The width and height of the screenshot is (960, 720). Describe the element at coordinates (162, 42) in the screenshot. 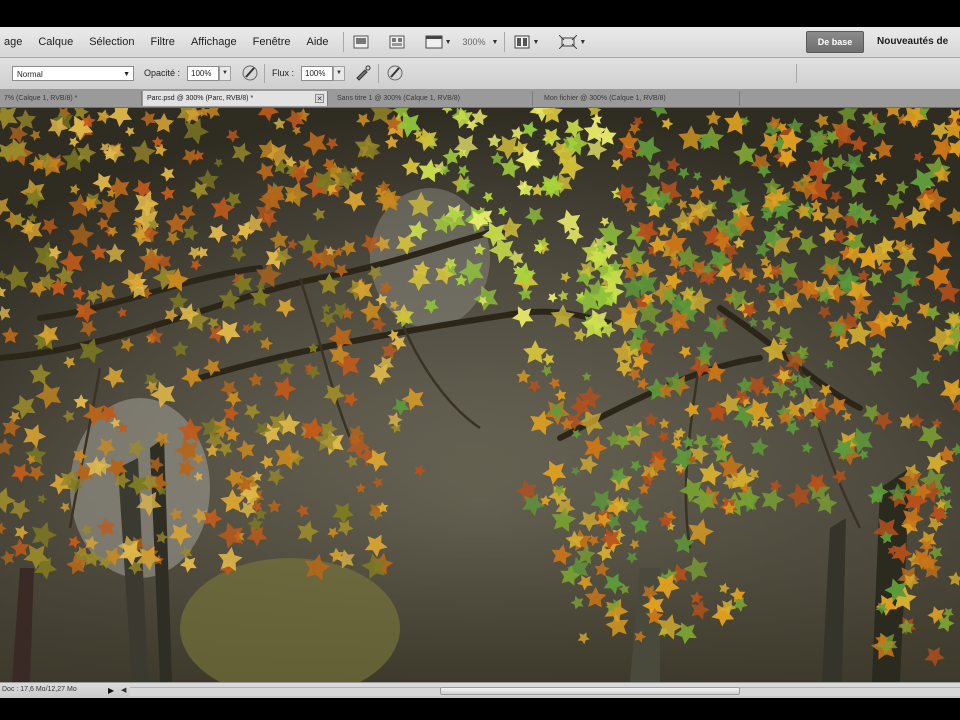

I see `menu-item-filtre: Filtre` at that location.